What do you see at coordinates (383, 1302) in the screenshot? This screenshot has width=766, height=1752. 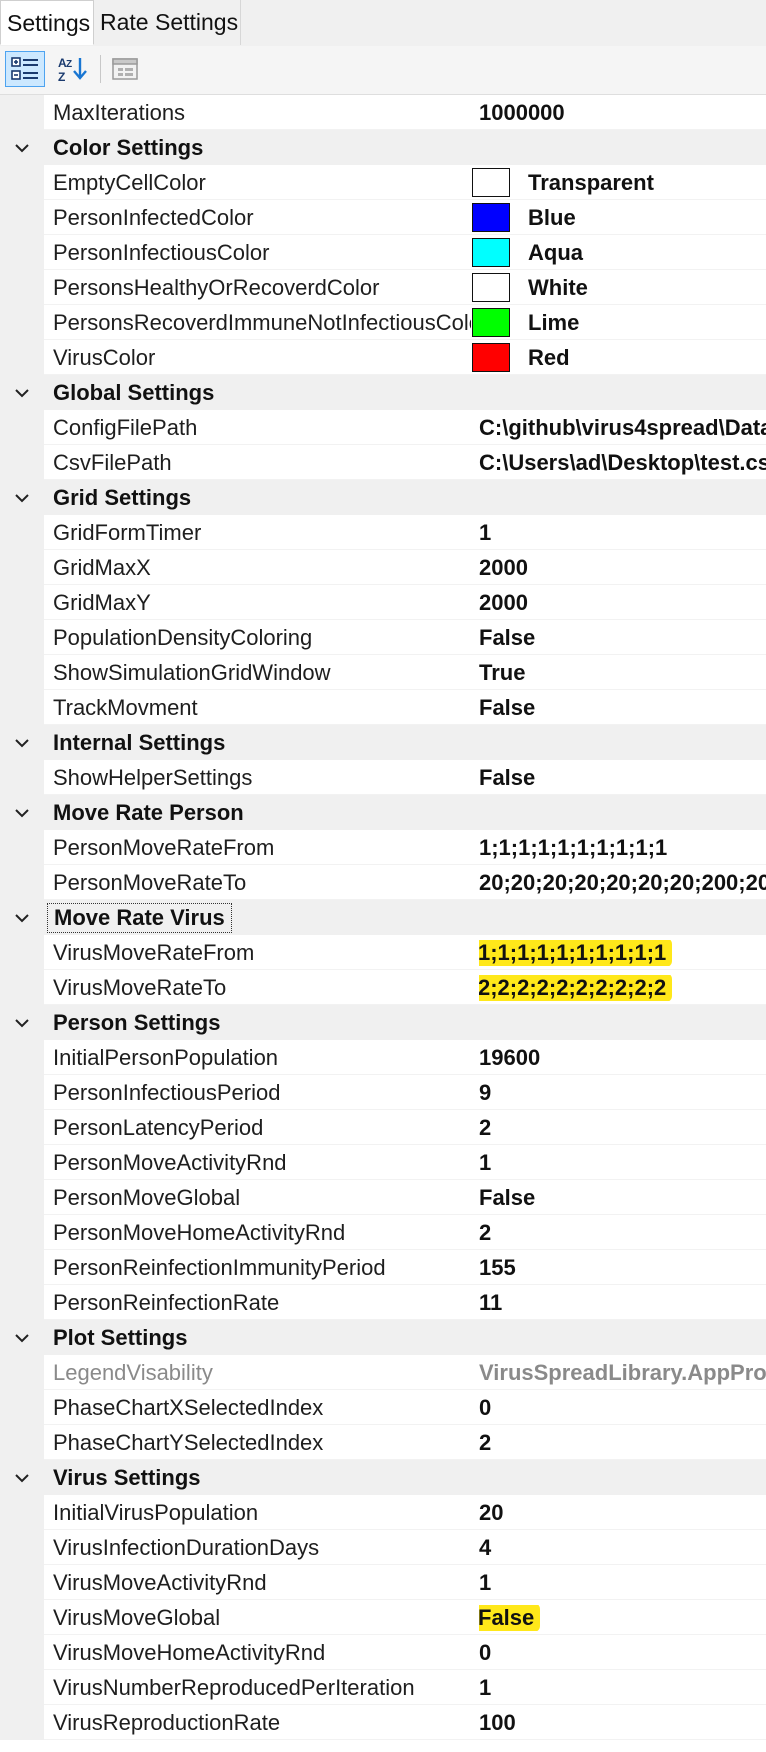 I see `property-row-person-reinfection-rate: PersonReinfectionRate 11` at bounding box center [383, 1302].